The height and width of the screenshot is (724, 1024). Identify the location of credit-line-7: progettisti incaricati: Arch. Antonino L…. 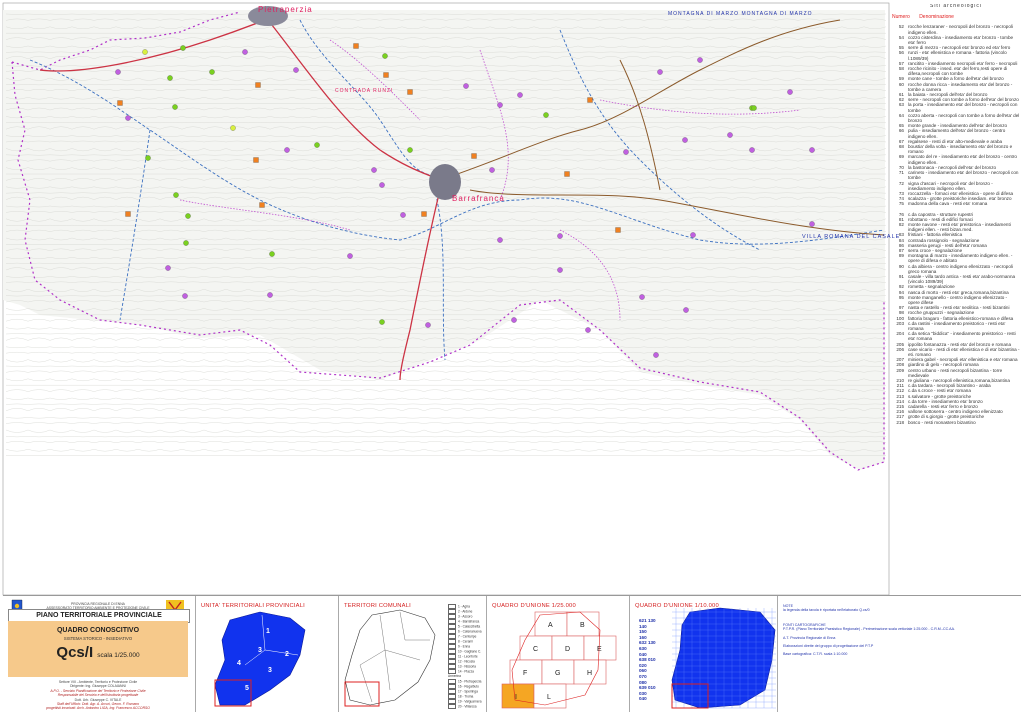
(98, 708).